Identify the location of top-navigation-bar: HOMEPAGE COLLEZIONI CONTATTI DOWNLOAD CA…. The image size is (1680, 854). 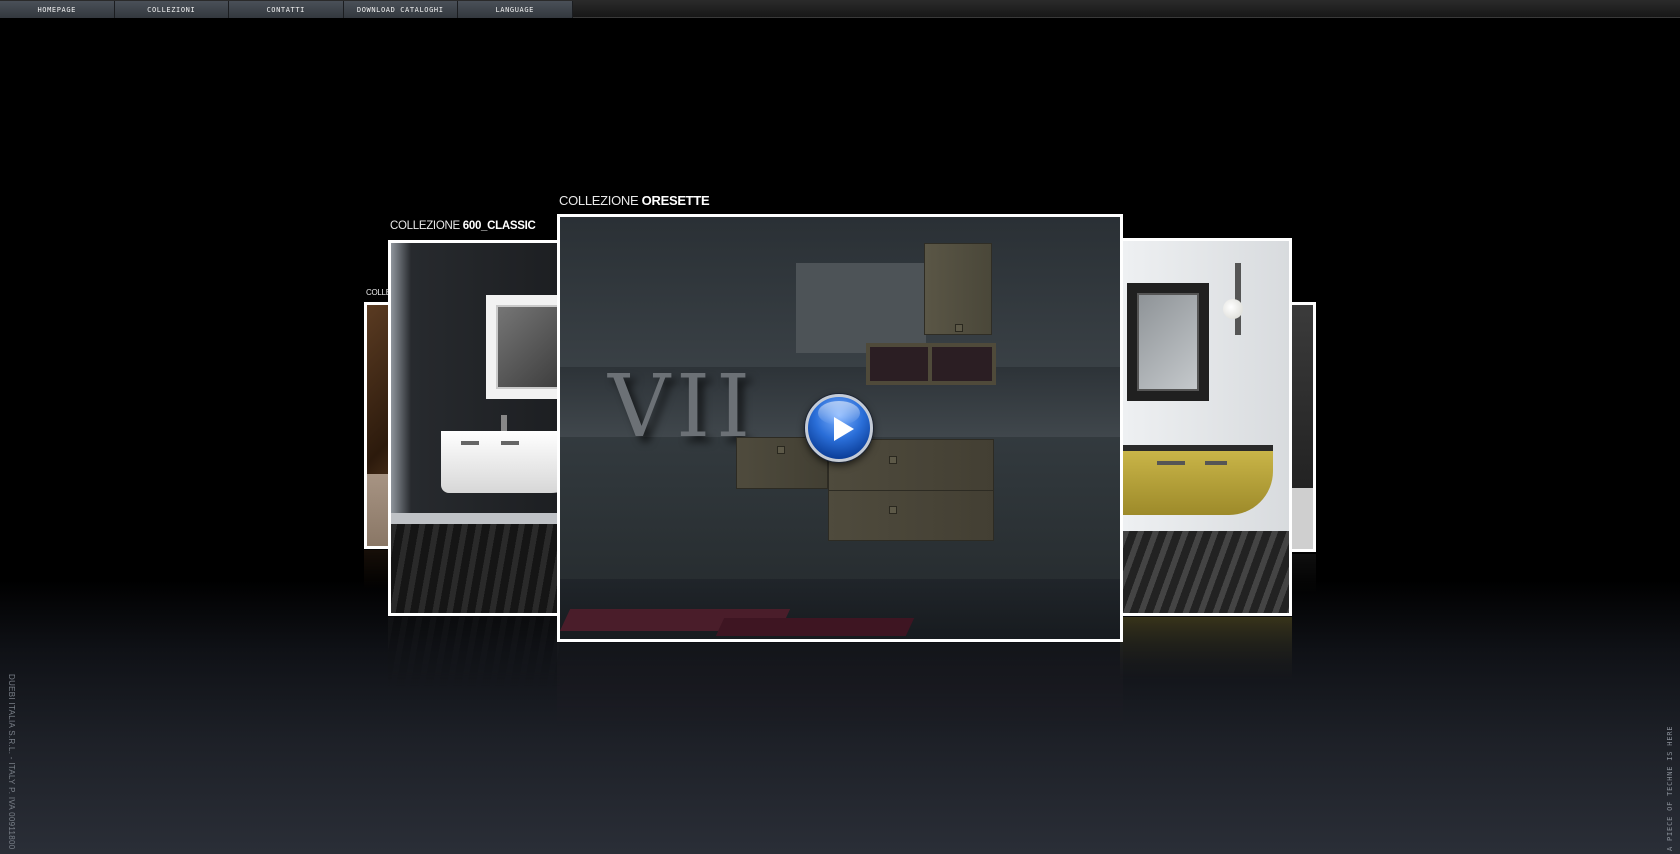
(840, 9).